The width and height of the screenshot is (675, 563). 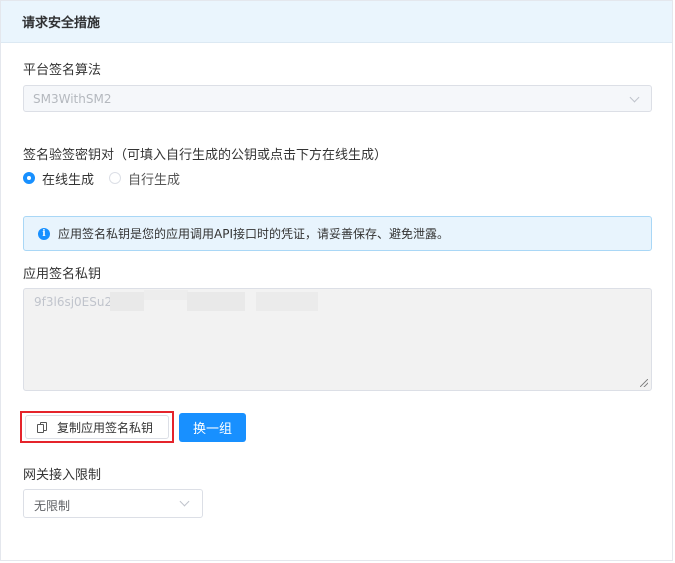 What do you see at coordinates (62, 274) in the screenshot?
I see `private-key-label: 应用签名私钥` at bounding box center [62, 274].